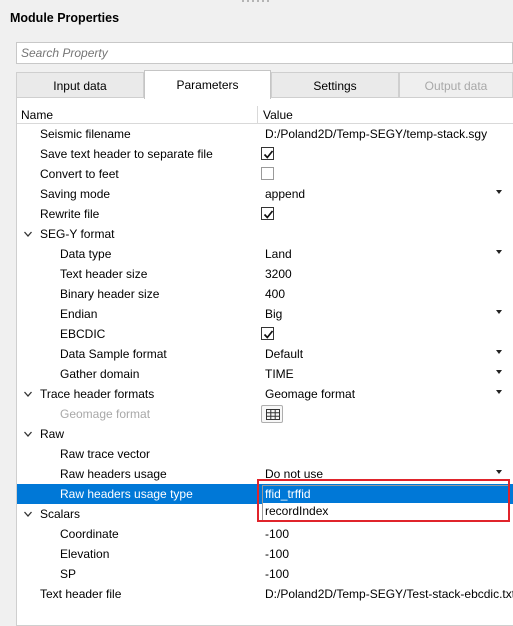  Describe the element at coordinates (278, 115) in the screenshot. I see `column-value-header: Value` at that location.